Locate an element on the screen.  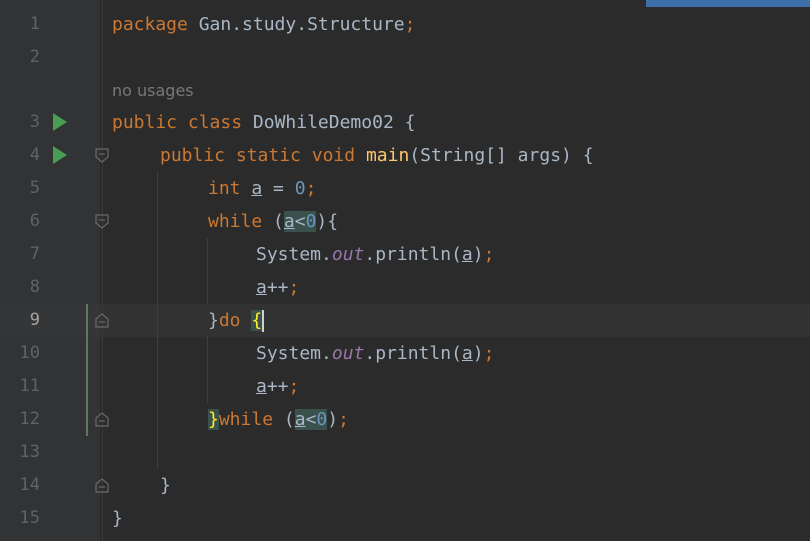
line-number: 13 is located at coordinates (29, 452).